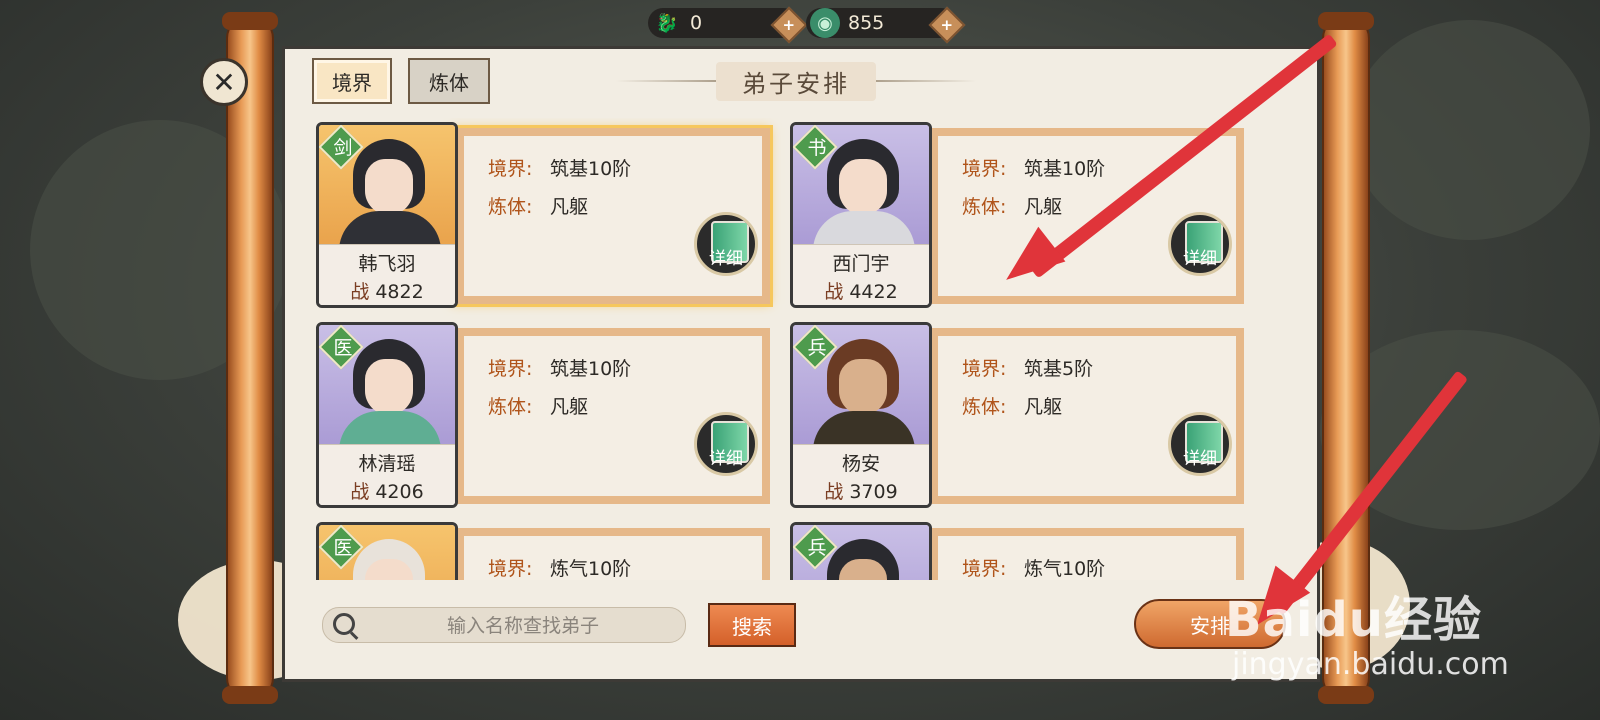 The width and height of the screenshot is (1600, 720). Describe the element at coordinates (752, 625) in the screenshot. I see `search-button: 搜索` at that location.